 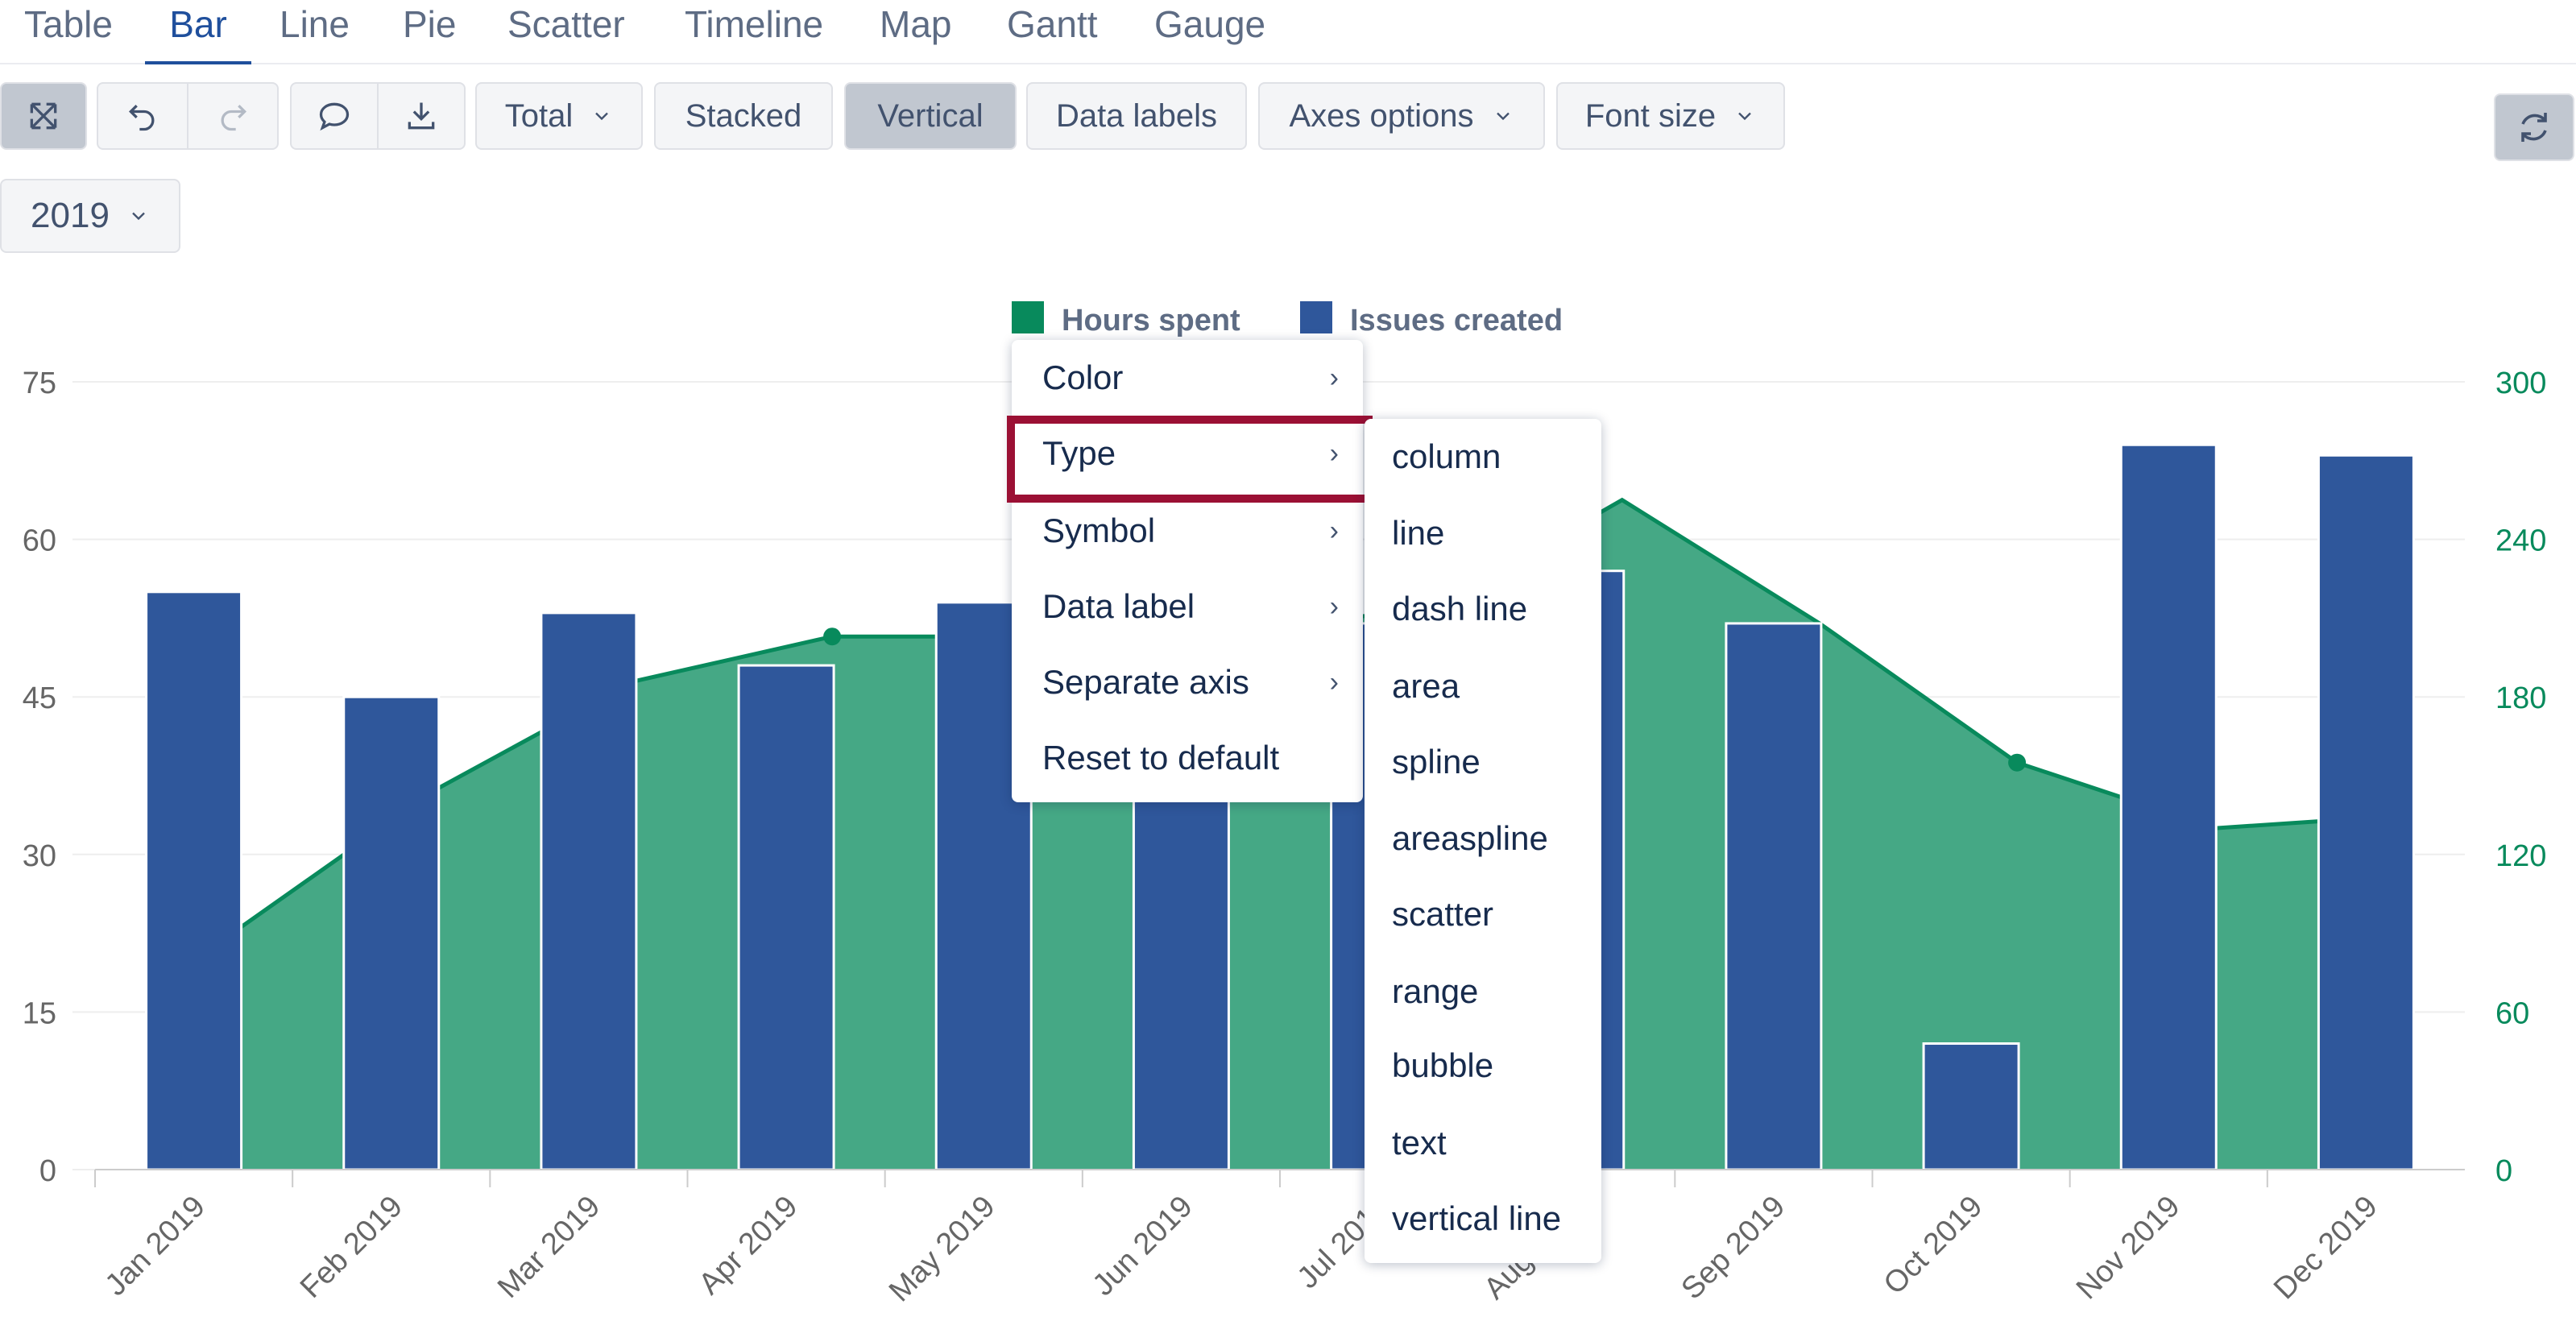 What do you see at coordinates (1436, 762) in the screenshot?
I see `type-option-spline-label: spline` at bounding box center [1436, 762].